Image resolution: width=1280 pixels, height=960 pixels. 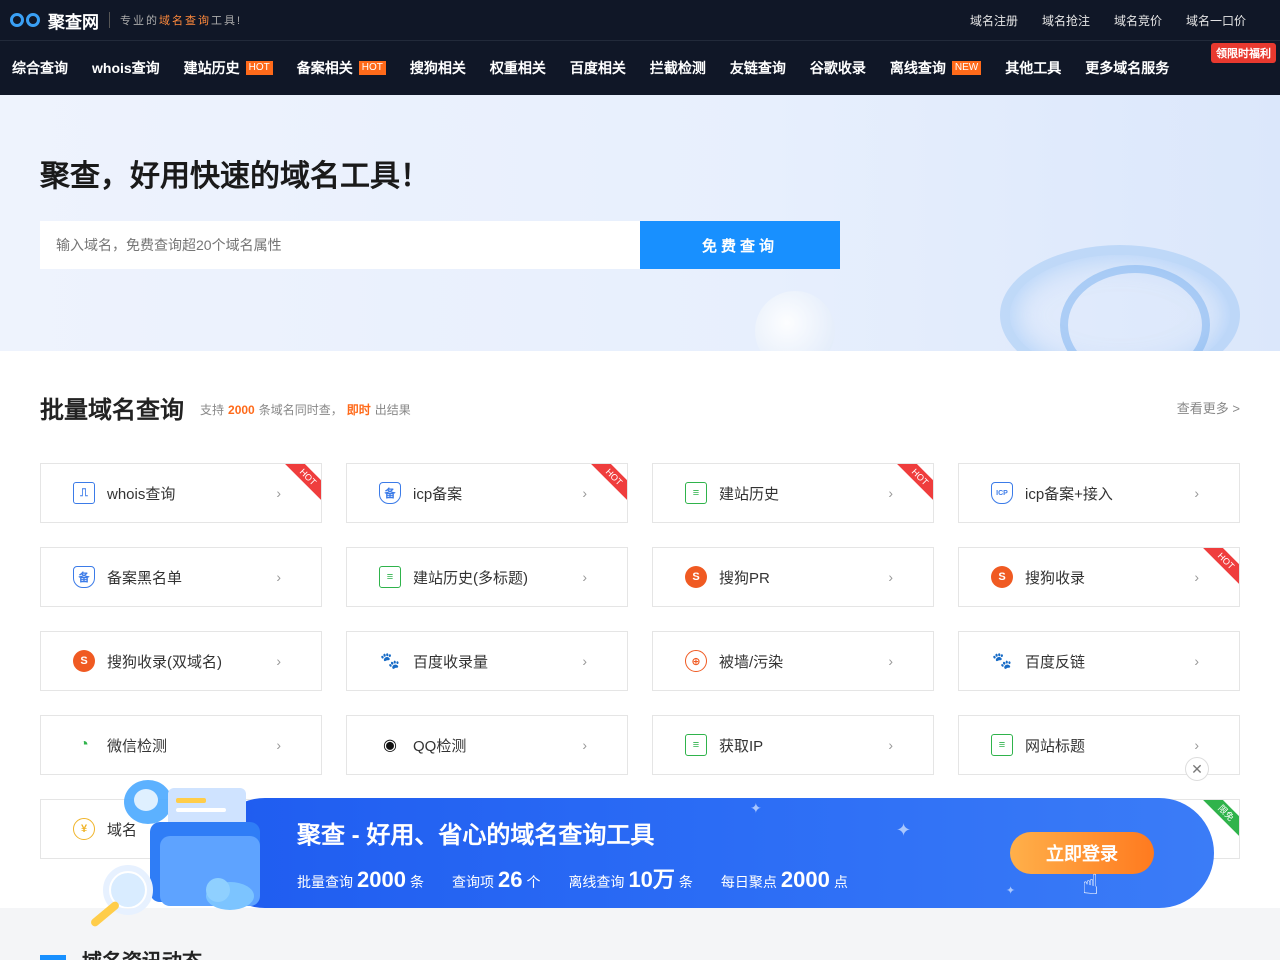 What do you see at coordinates (630, 878) in the screenshot?
I see `banner-stat: 离线查询 10万条` at bounding box center [630, 878].